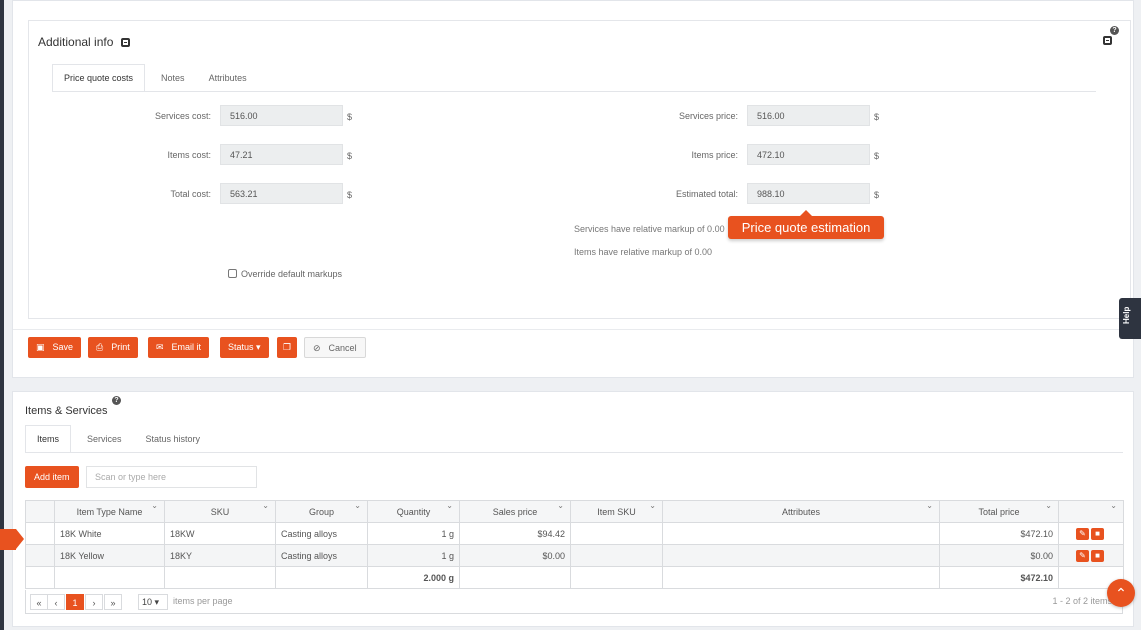  What do you see at coordinates (109, 555) in the screenshot?
I see `item-type-name-cell: 18K Yellow` at bounding box center [109, 555].